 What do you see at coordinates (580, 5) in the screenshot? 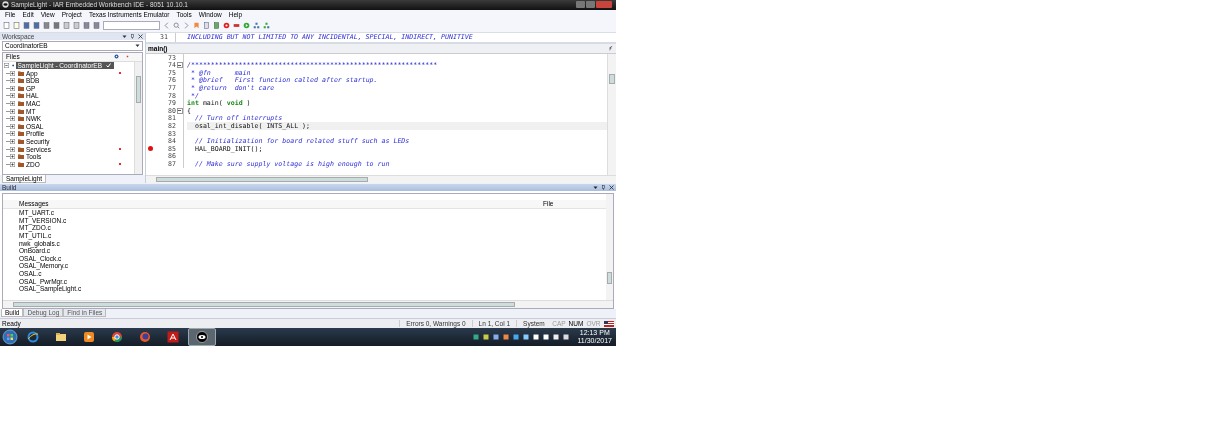
I see `minimize-button` at bounding box center [580, 5].